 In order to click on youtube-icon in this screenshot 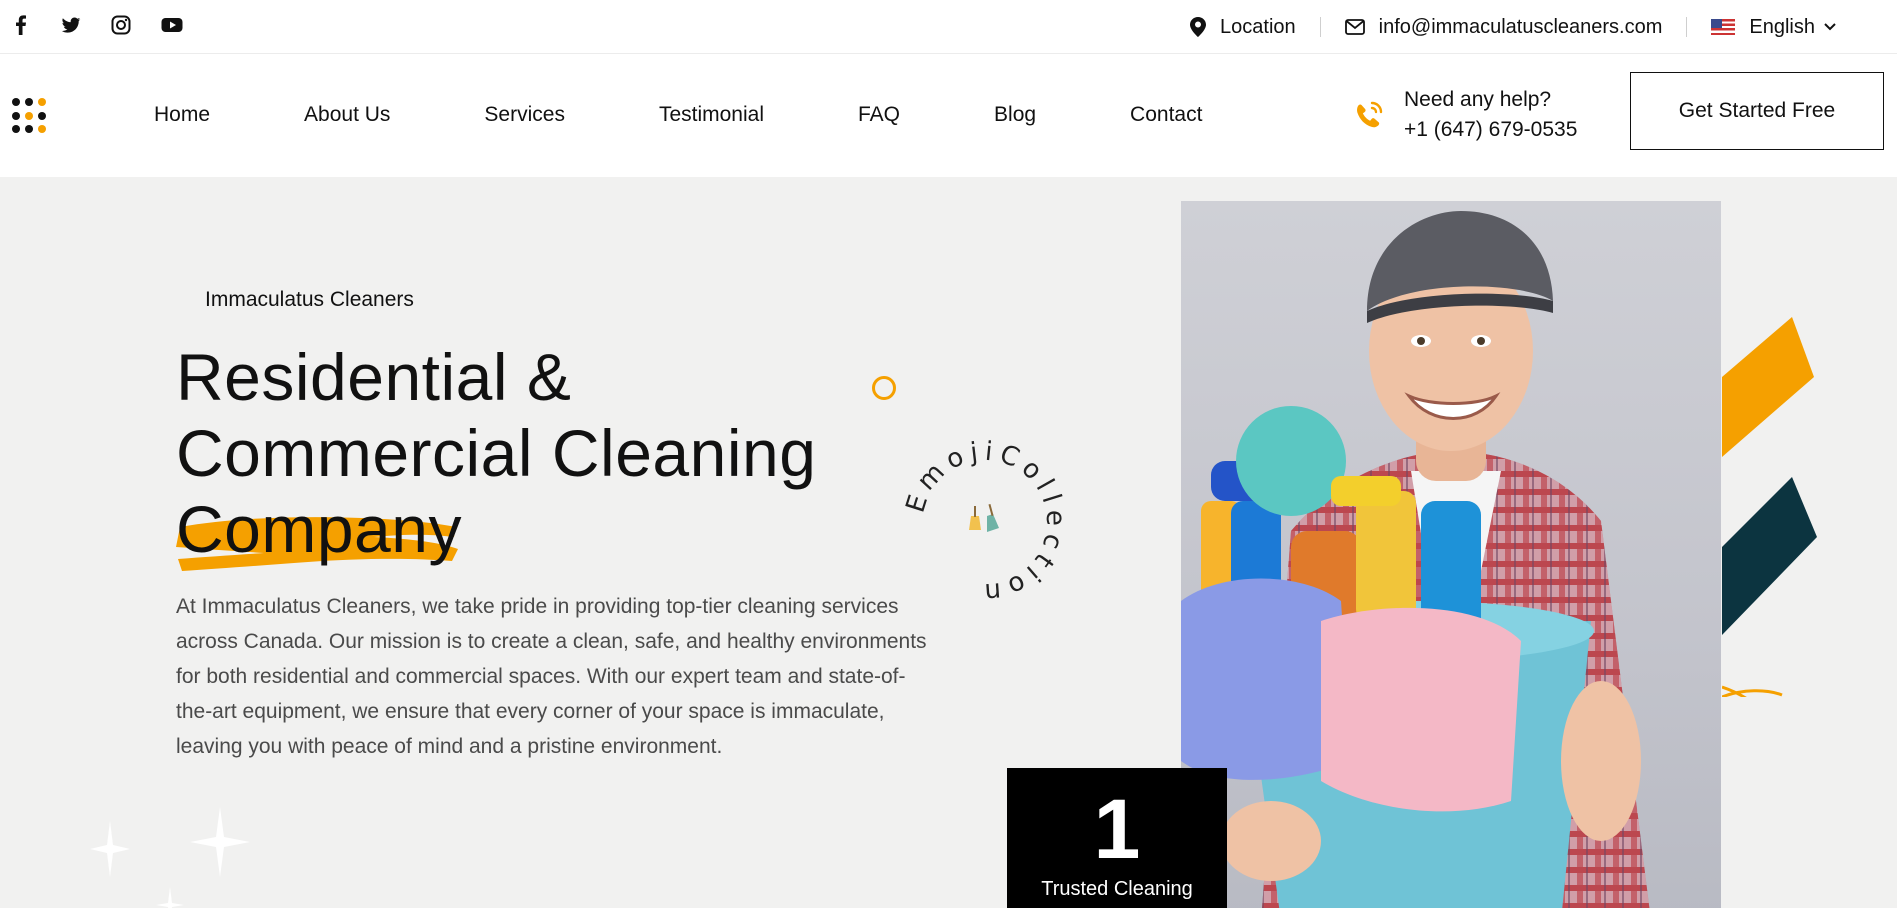, I will do `click(171, 25)`.